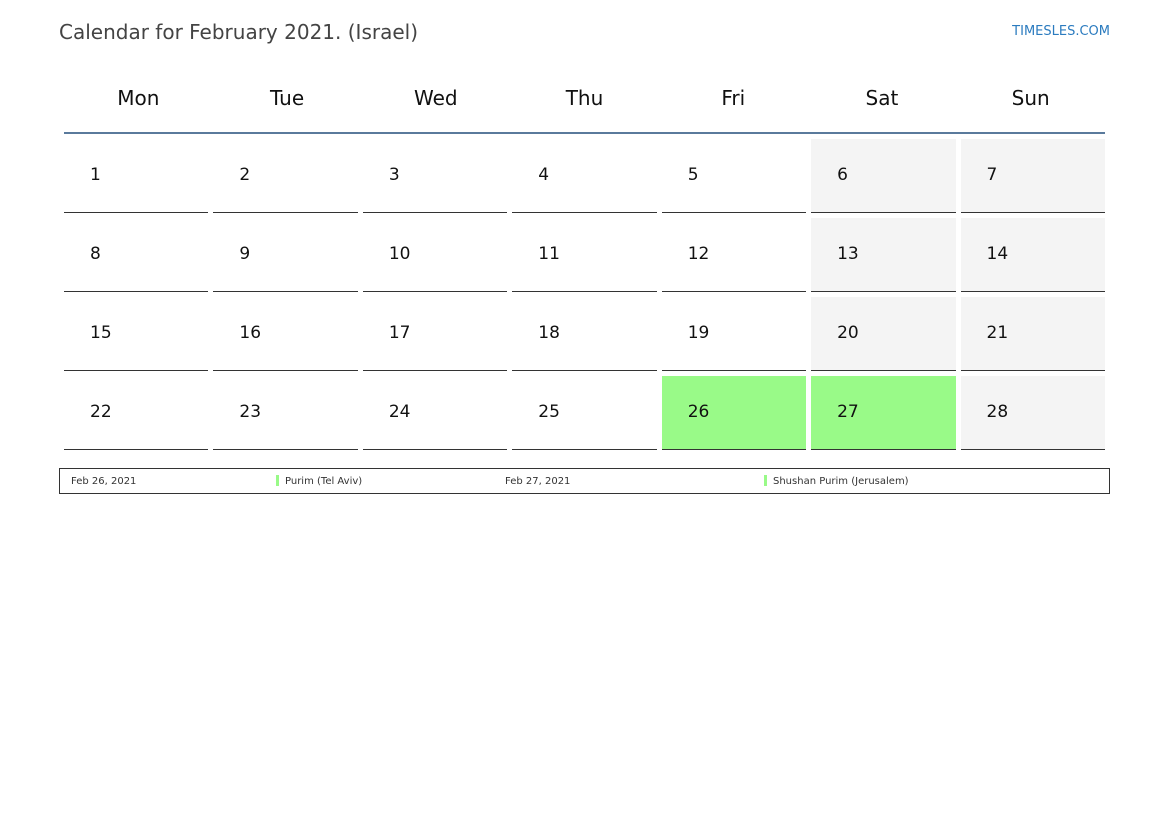 This screenshot has width=1169, height=827. What do you see at coordinates (287, 98) in the screenshot?
I see `weekday-tue: Tue` at bounding box center [287, 98].